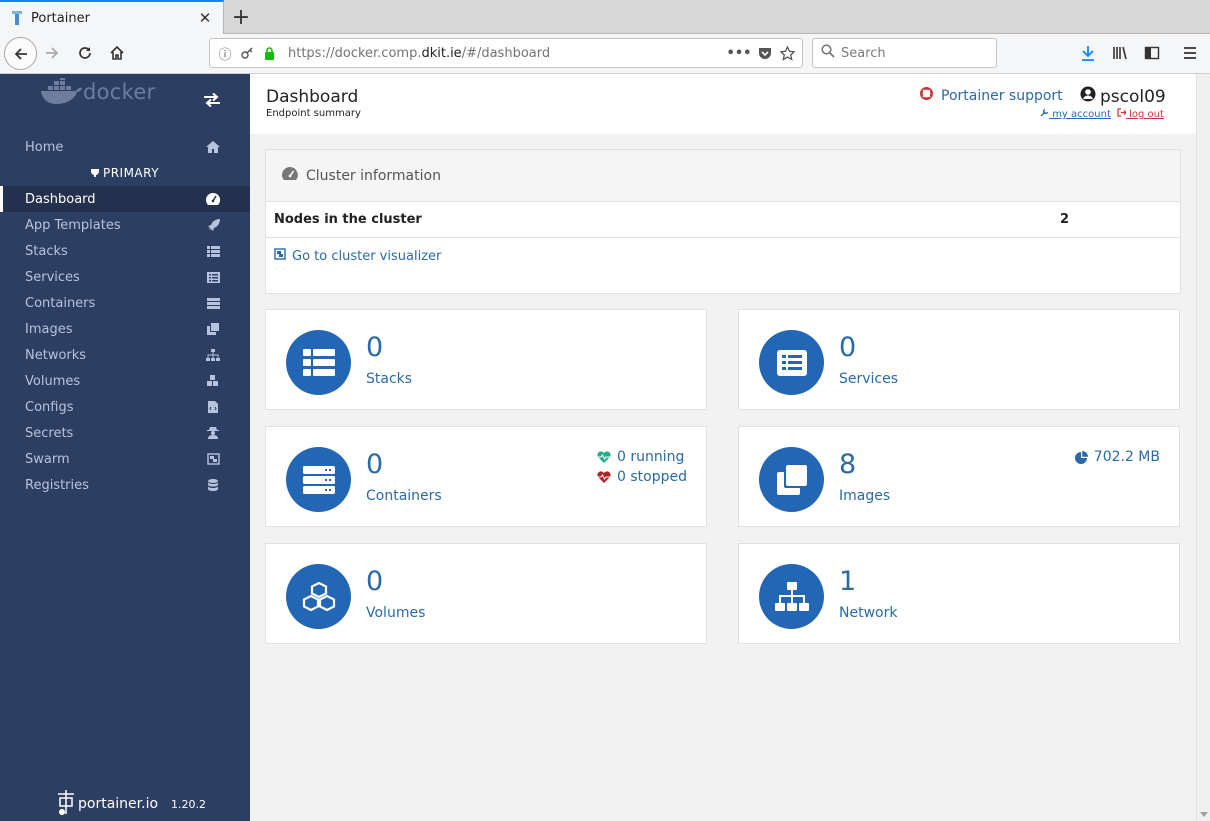 This screenshot has width=1210, height=821. I want to click on page-scrollbar, so click(1203, 447).